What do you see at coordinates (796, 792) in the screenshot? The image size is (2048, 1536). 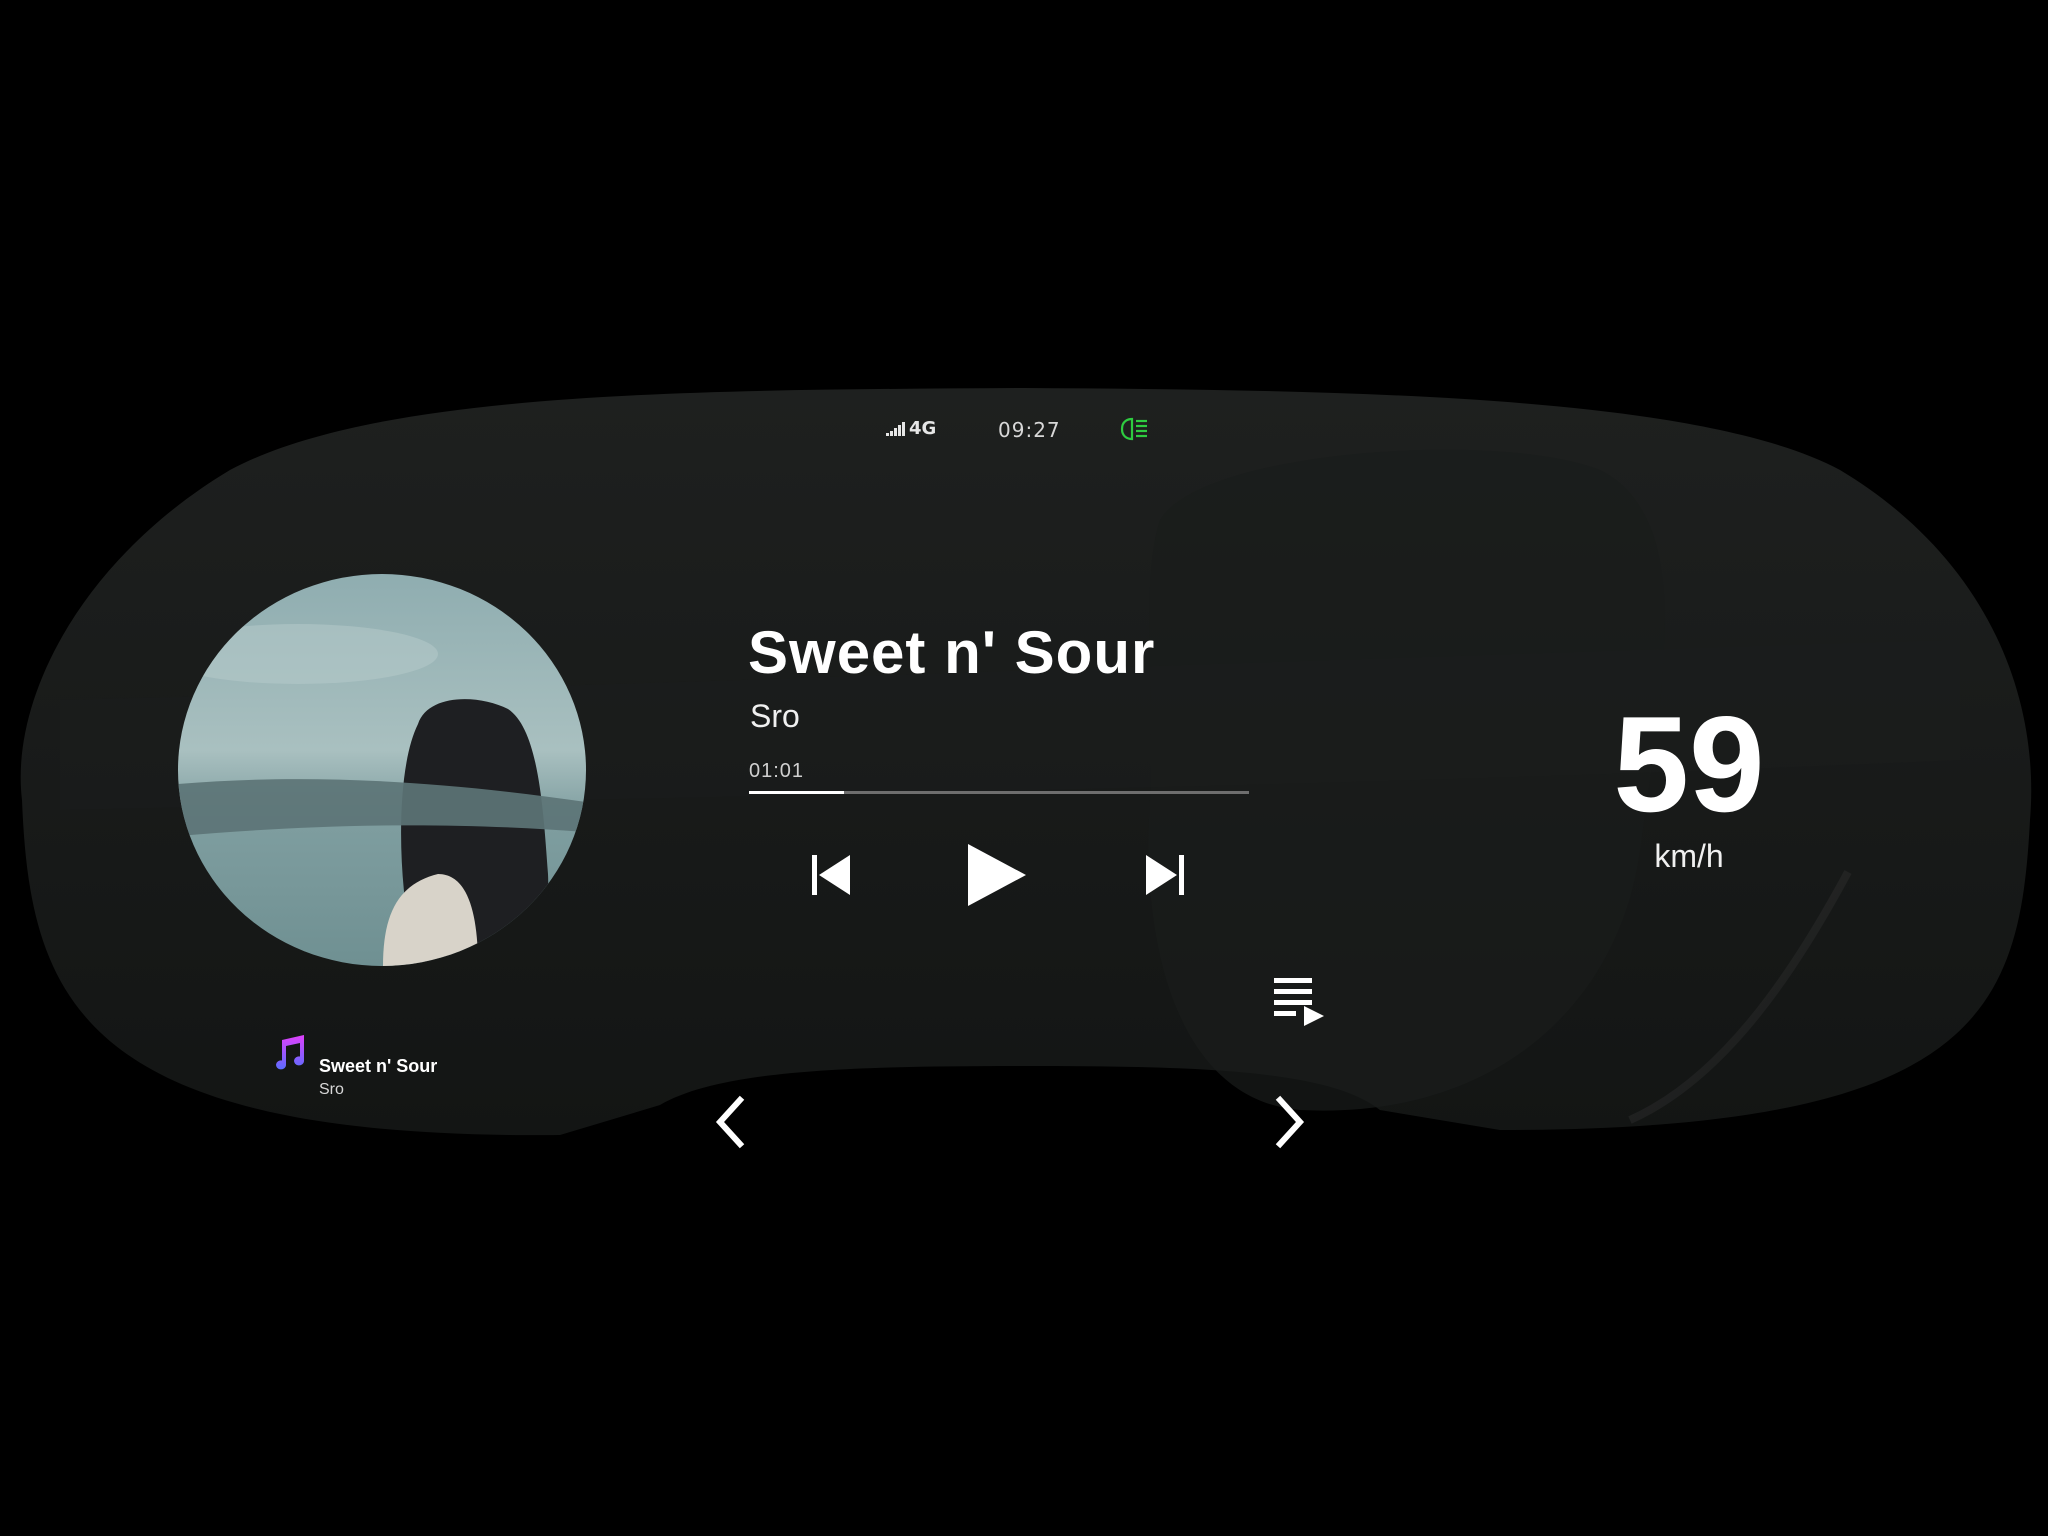 I see `progress-bar-fill` at bounding box center [796, 792].